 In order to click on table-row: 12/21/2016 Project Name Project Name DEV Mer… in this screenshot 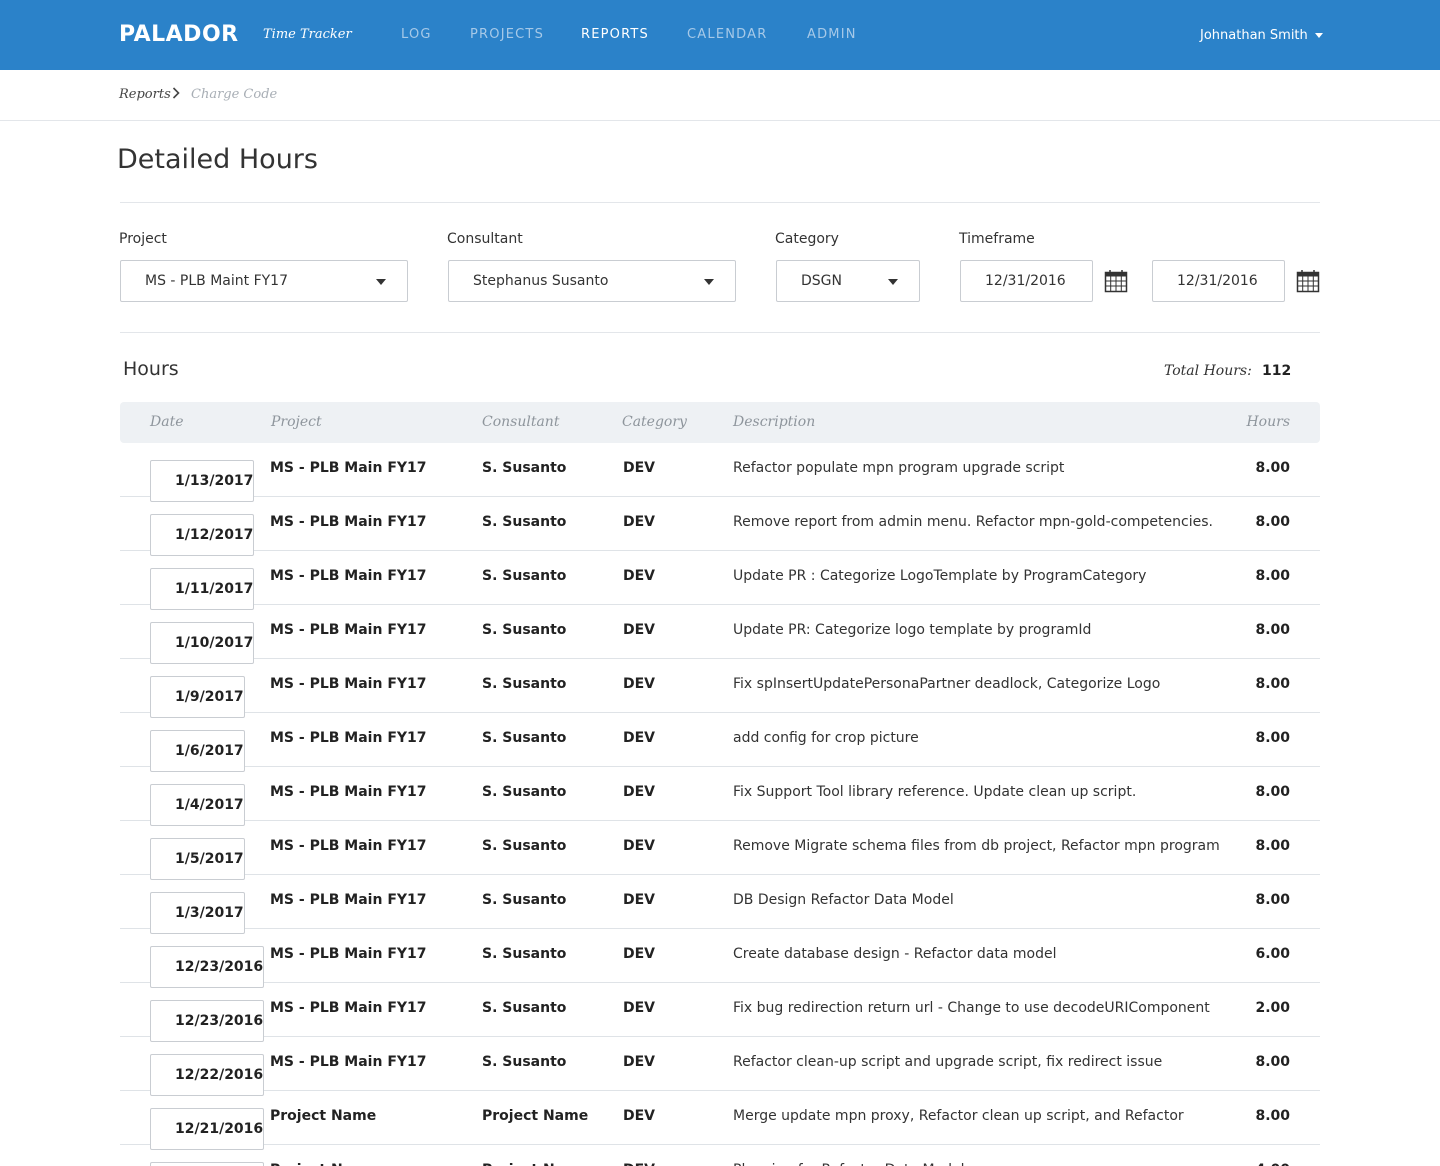, I will do `click(720, 1120)`.